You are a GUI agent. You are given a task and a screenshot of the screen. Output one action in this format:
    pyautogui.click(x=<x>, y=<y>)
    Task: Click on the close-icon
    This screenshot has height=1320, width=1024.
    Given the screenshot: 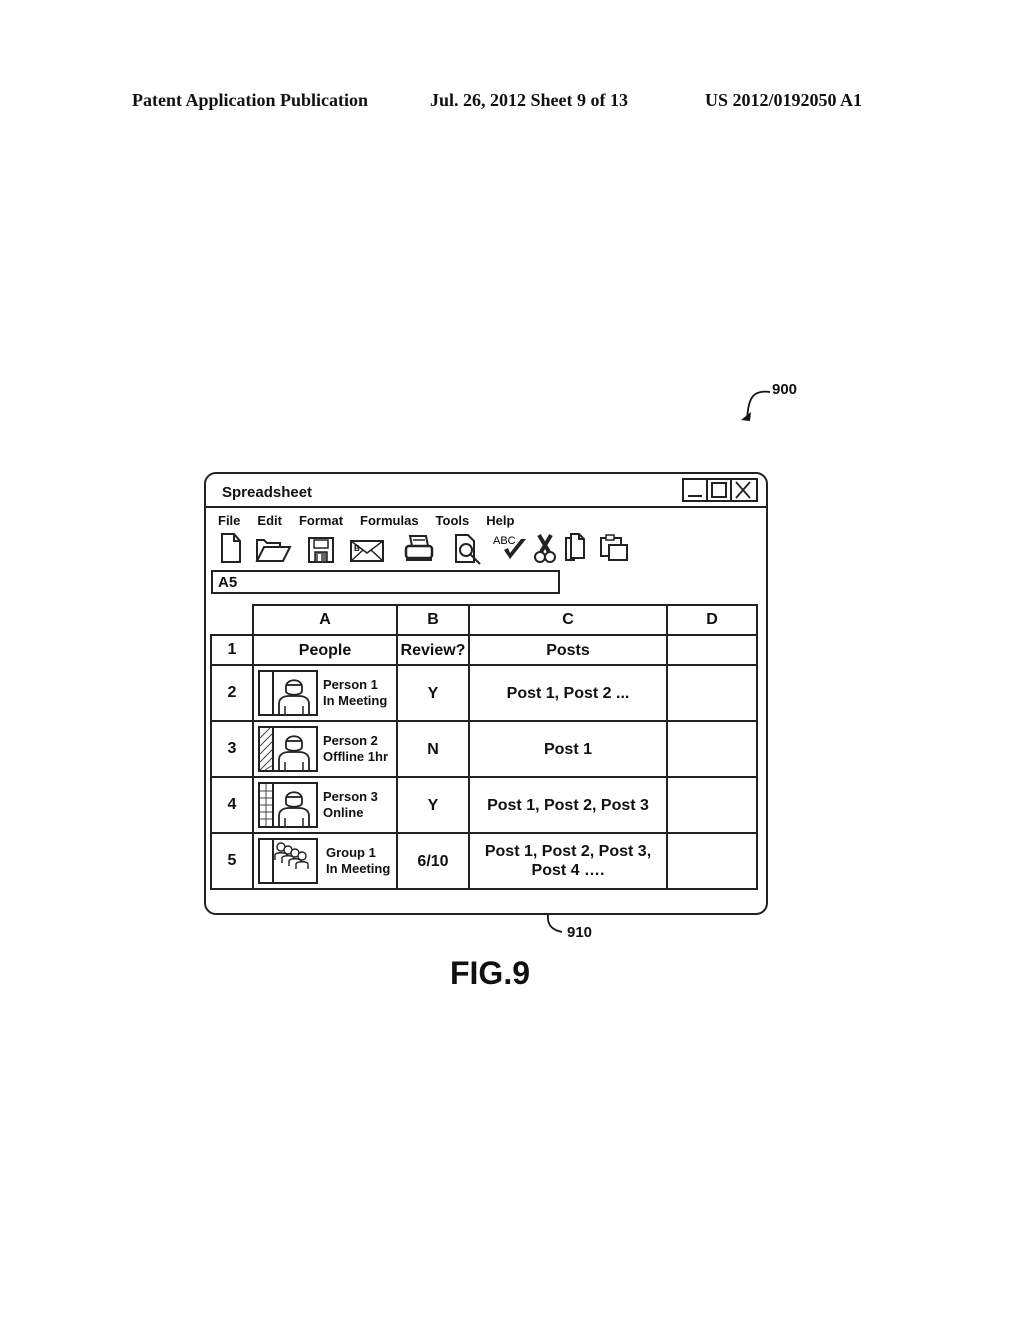 What is the action you would take?
    pyautogui.click(x=743, y=490)
    